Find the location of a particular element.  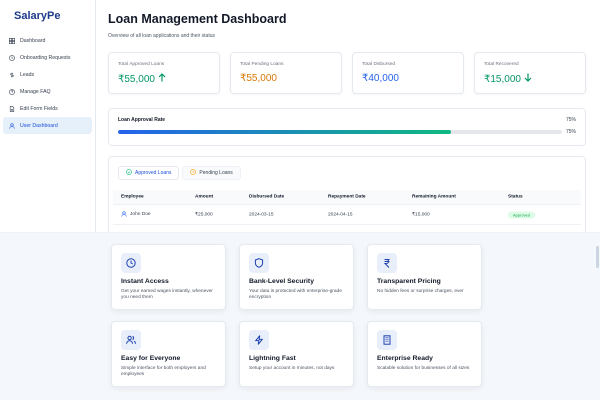

sidebar-item-leads: Leads is located at coordinates (47, 74).